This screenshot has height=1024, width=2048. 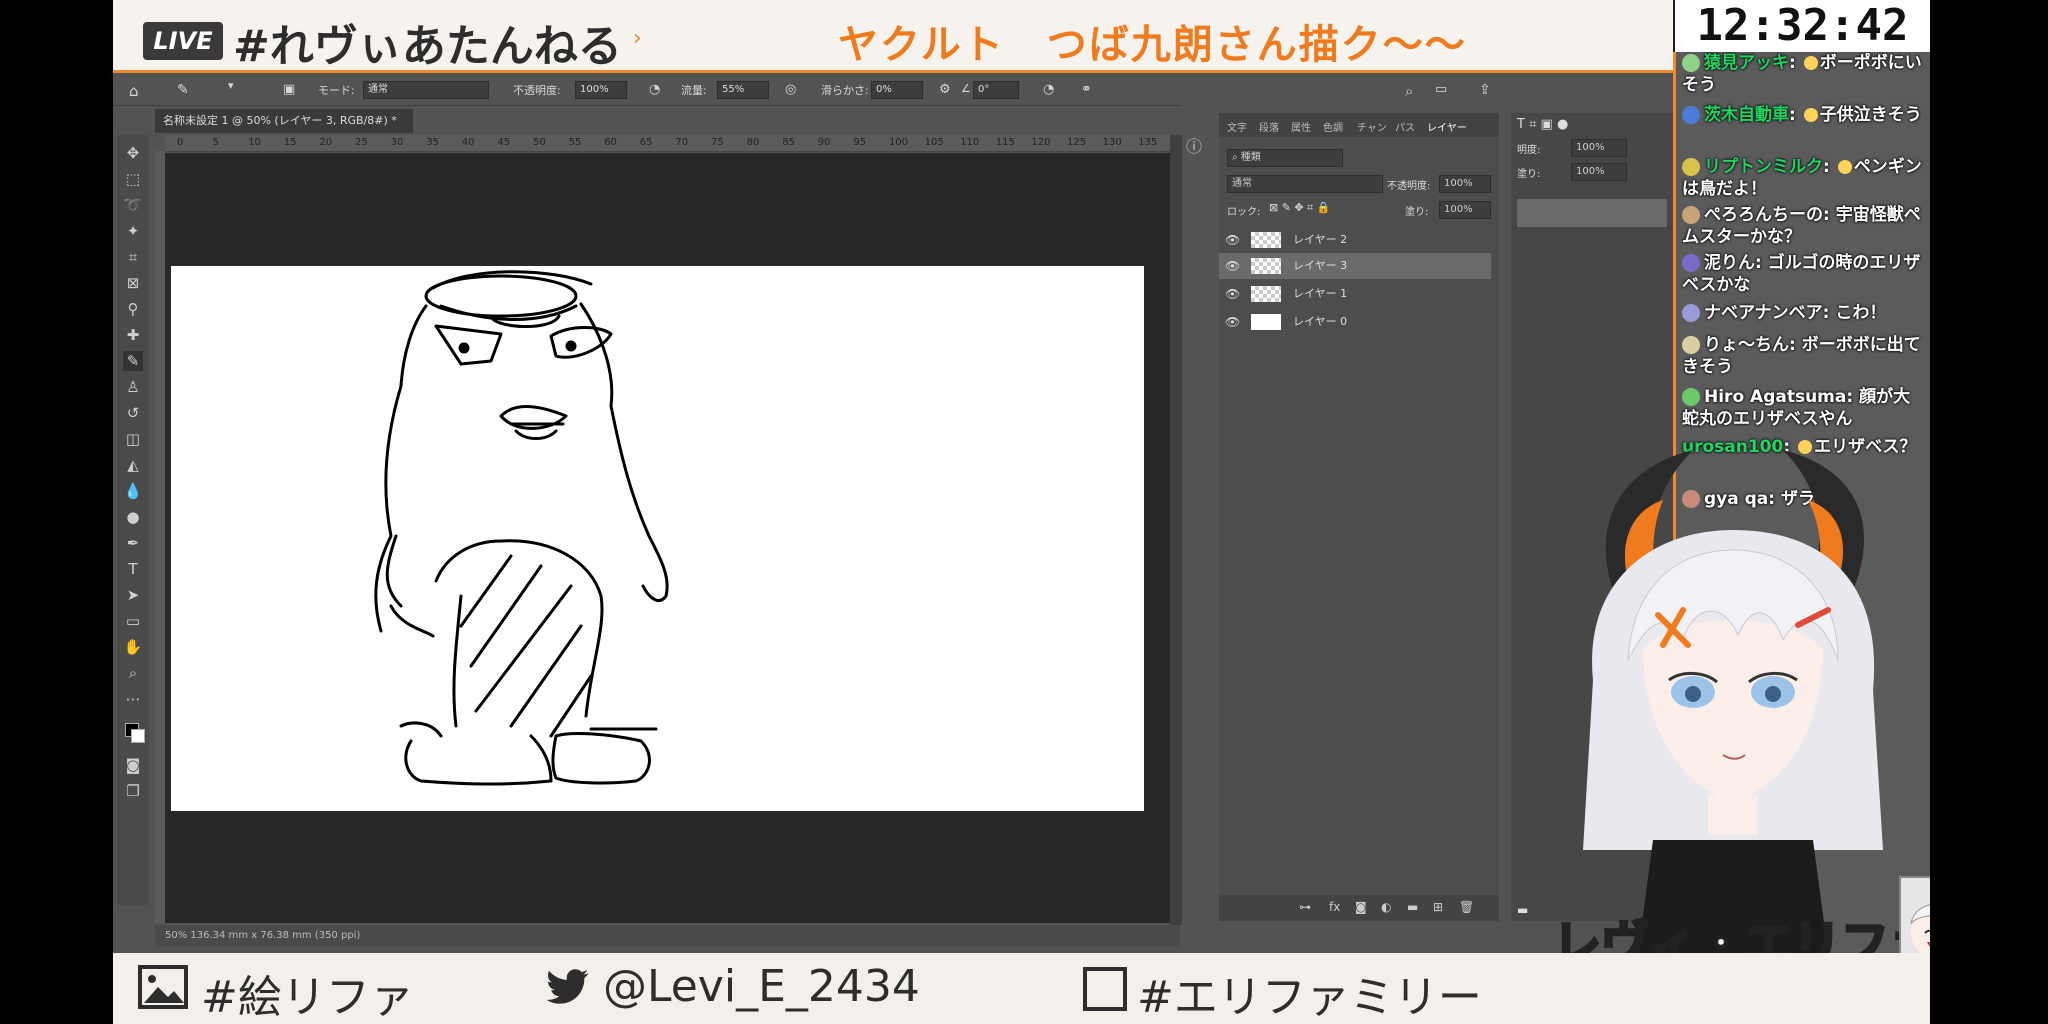 I want to click on path-select-icon: ➤, so click(x=133, y=595).